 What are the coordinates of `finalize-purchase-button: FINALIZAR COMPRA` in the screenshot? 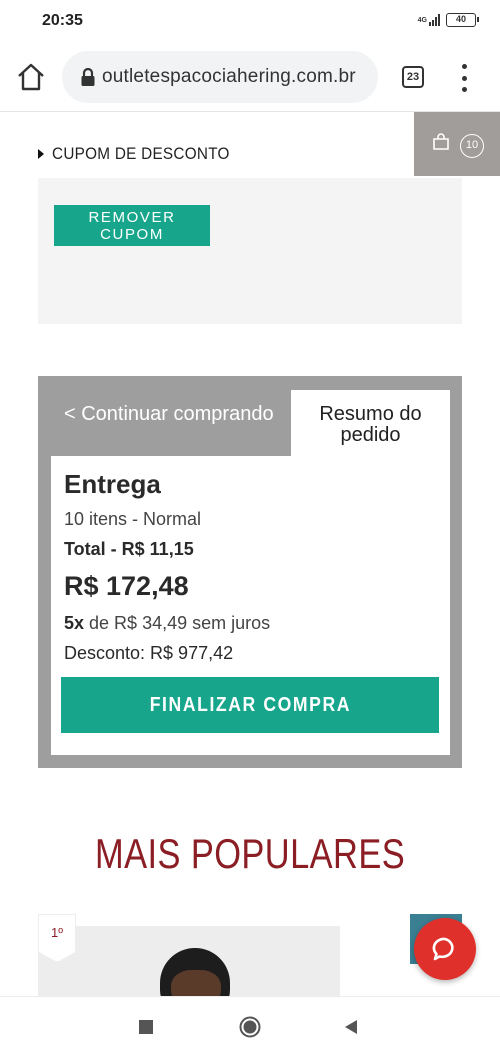 It's located at (250, 705).